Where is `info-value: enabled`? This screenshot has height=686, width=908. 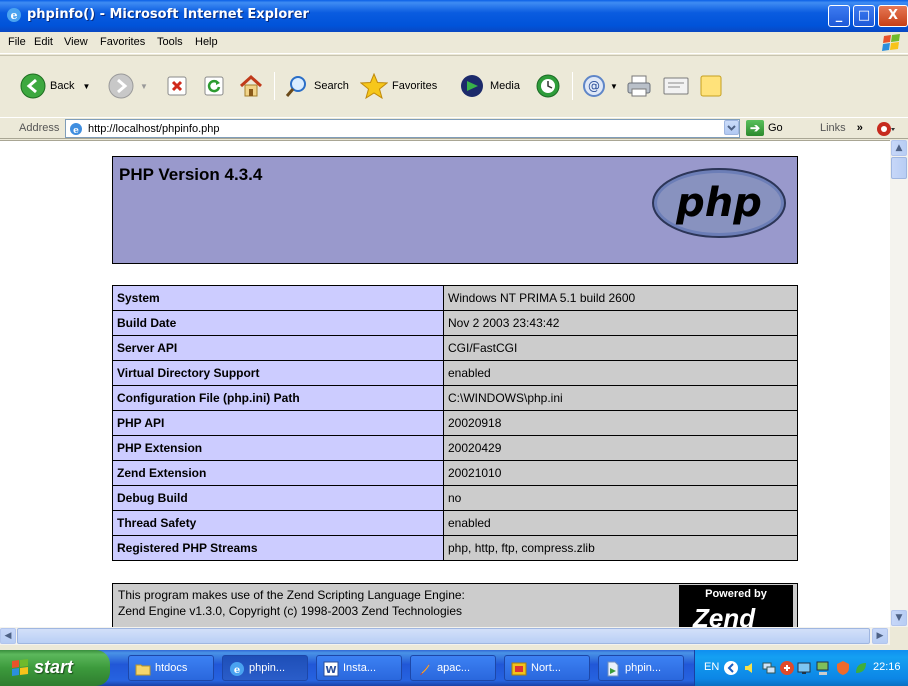 info-value: enabled is located at coordinates (620, 373).